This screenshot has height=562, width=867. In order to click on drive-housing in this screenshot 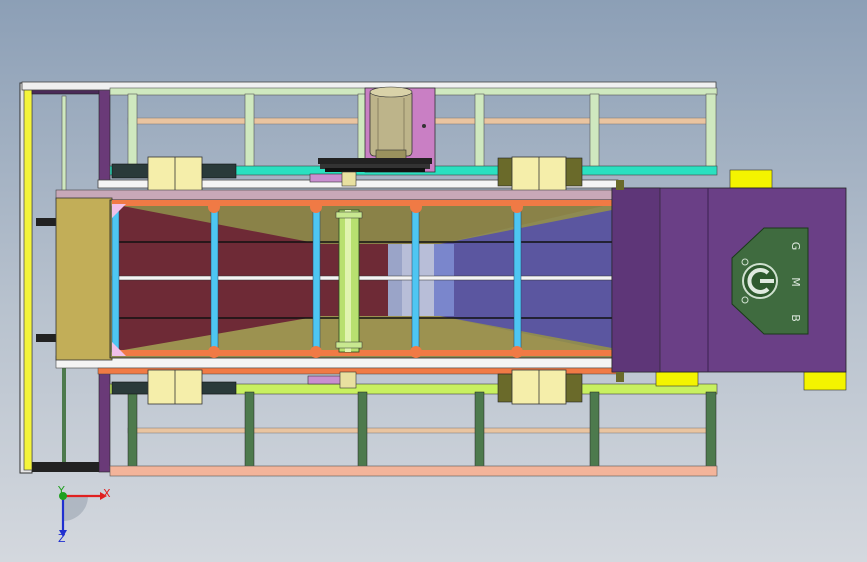, I will do `click(729, 280)`.